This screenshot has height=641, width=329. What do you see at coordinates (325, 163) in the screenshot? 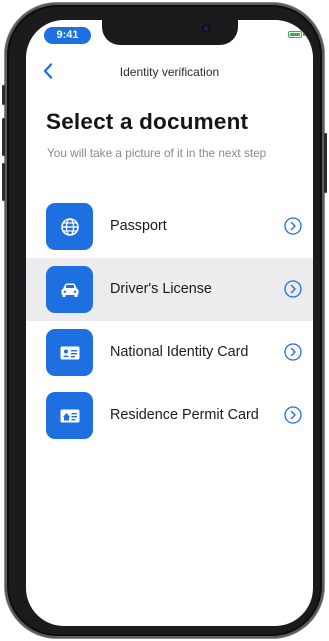
I see `power-button` at bounding box center [325, 163].